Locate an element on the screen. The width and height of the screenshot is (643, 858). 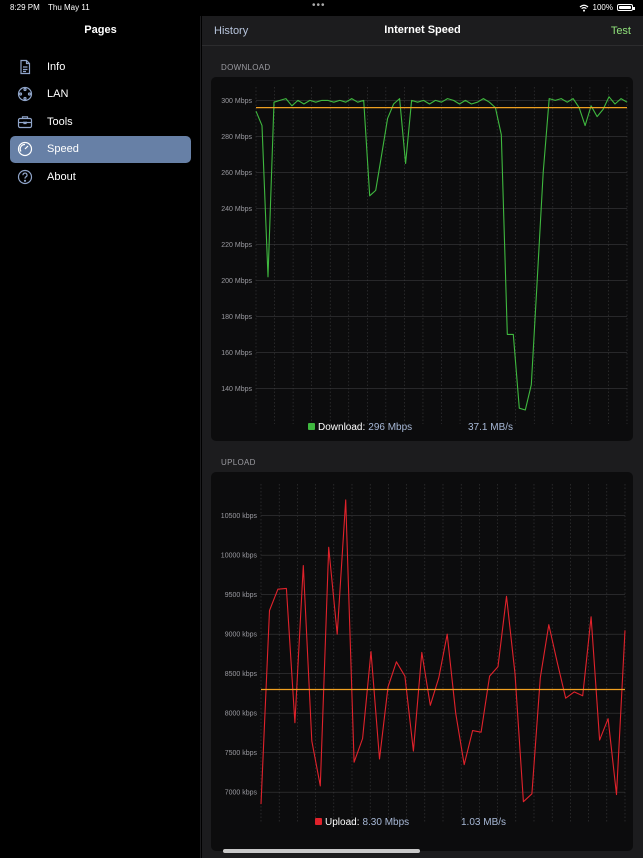
speedometer-icon is located at coordinates (25, 149).